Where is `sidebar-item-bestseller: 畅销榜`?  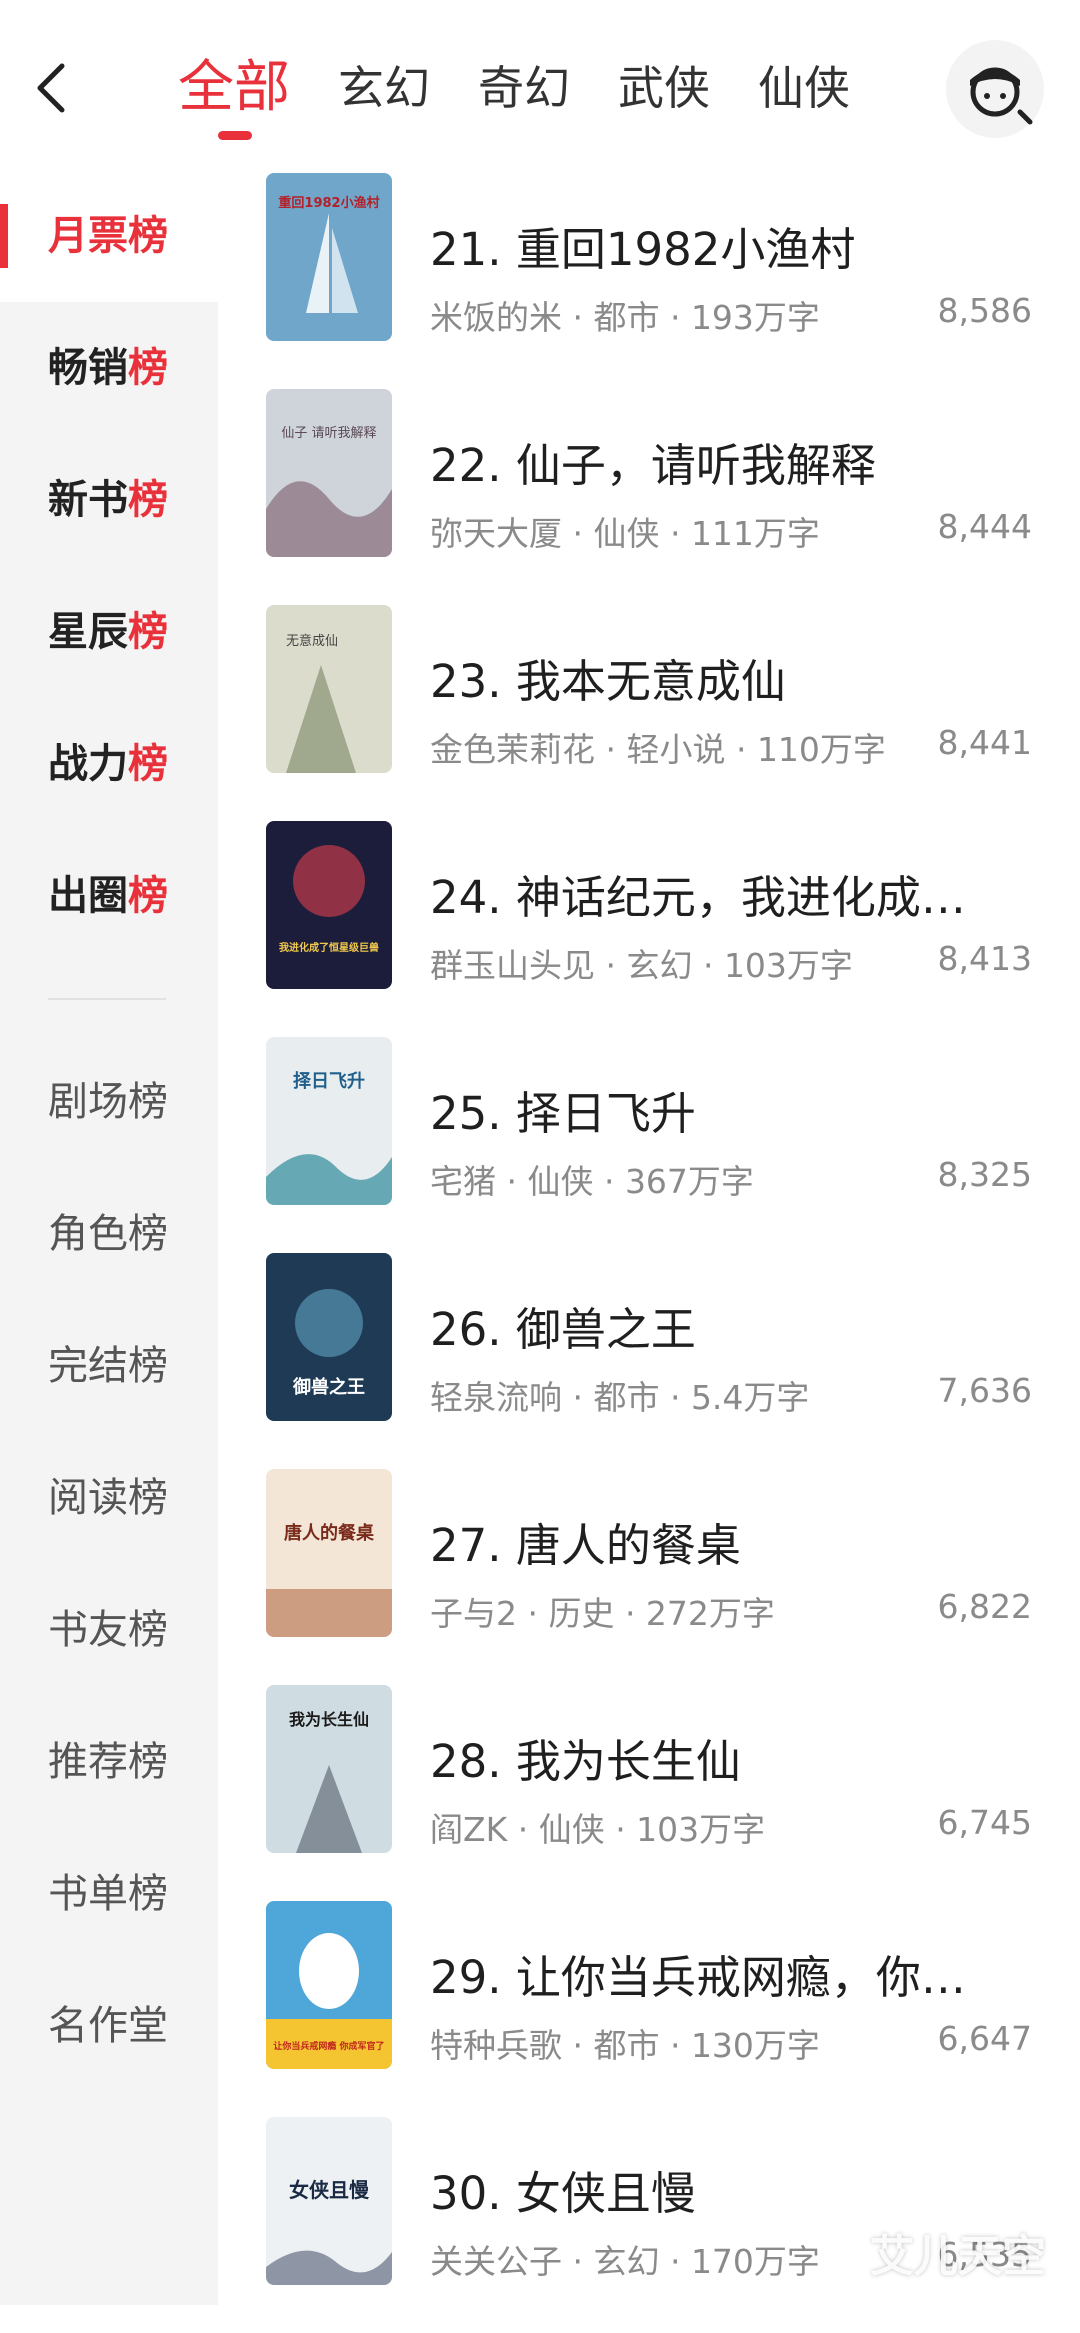
sidebar-item-bestseller: 畅销榜 is located at coordinates (109, 368).